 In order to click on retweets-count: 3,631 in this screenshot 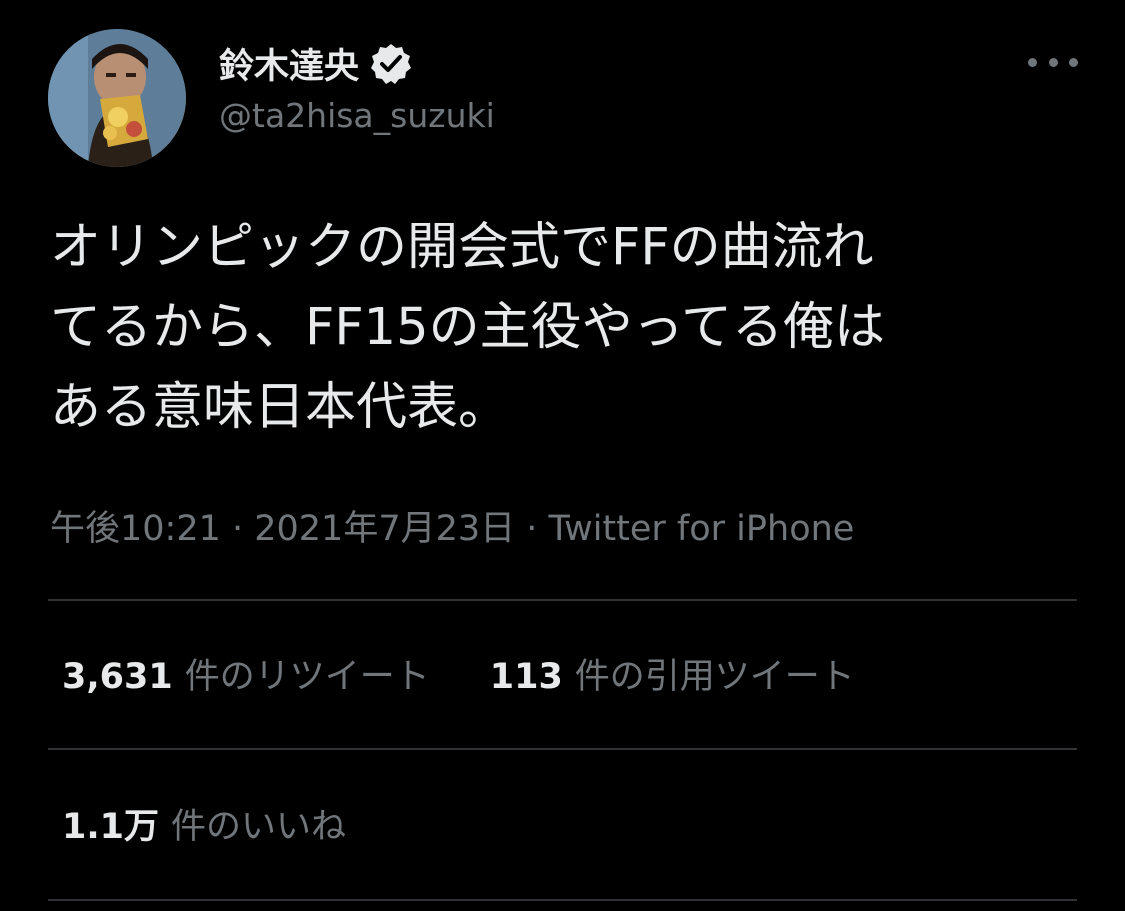, I will do `click(117, 677)`.